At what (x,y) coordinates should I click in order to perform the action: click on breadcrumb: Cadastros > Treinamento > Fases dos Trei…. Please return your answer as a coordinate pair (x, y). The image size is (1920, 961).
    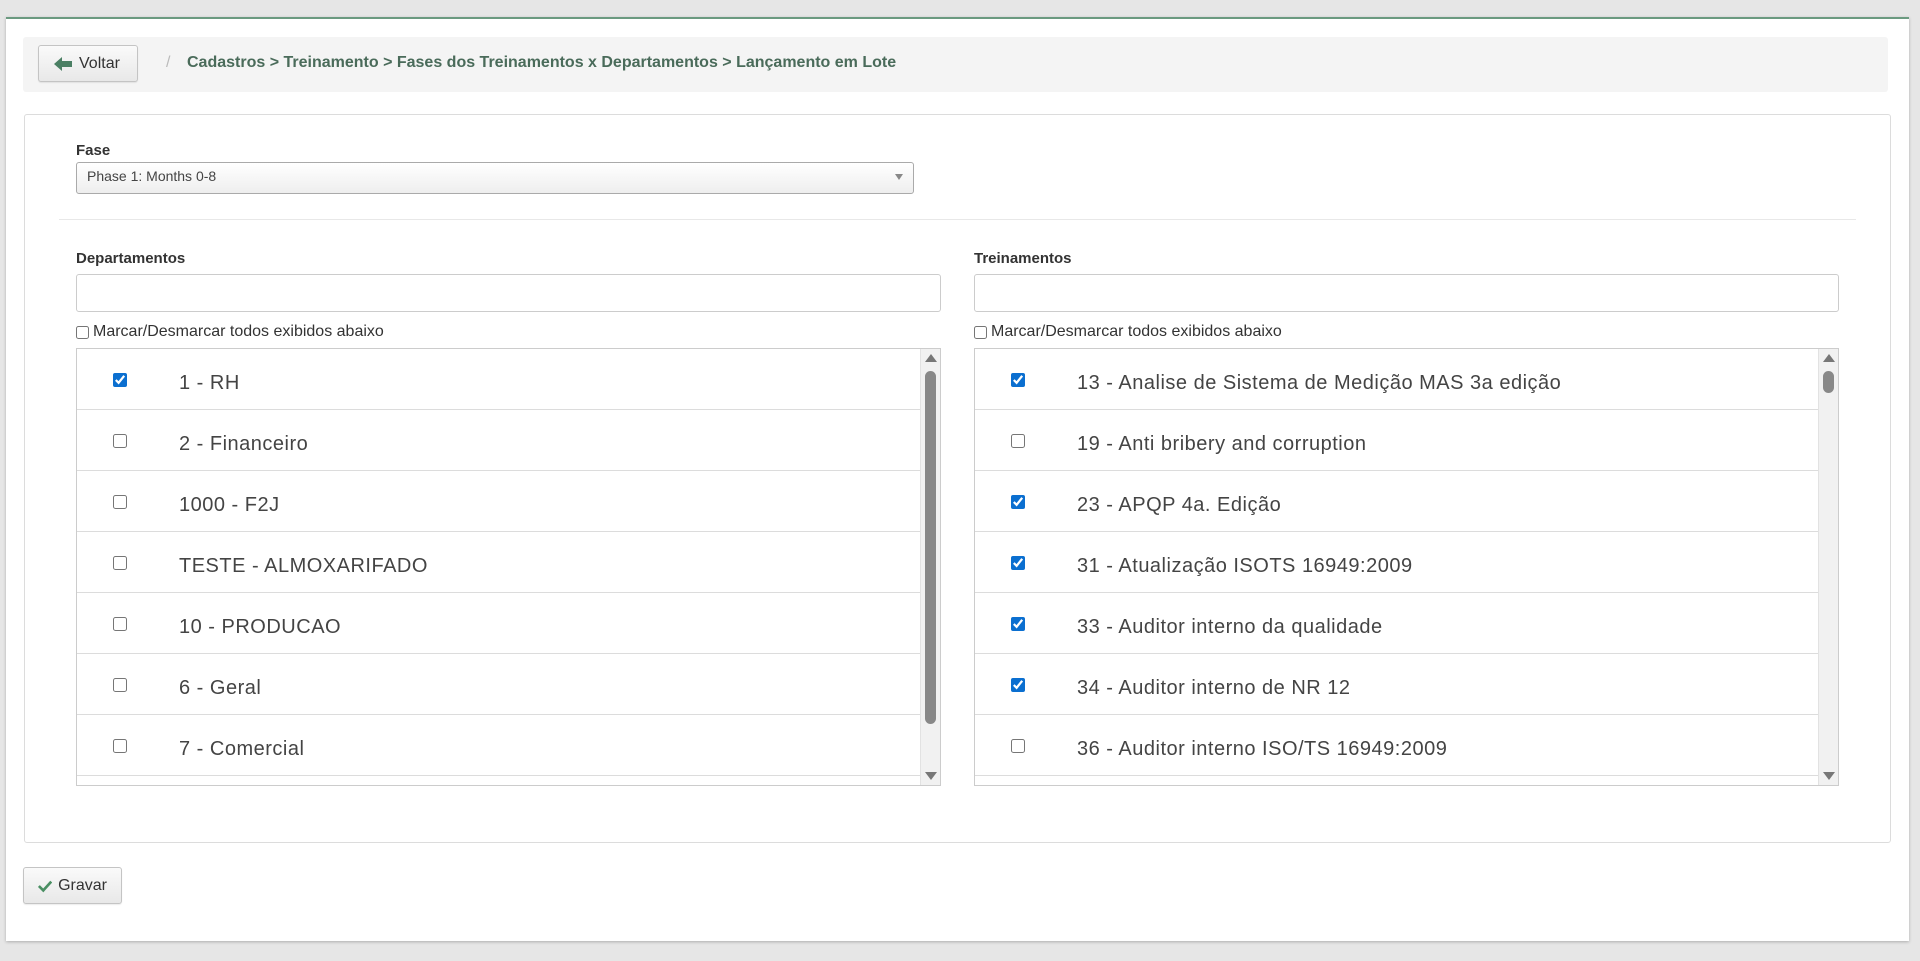
    Looking at the image, I should click on (542, 62).